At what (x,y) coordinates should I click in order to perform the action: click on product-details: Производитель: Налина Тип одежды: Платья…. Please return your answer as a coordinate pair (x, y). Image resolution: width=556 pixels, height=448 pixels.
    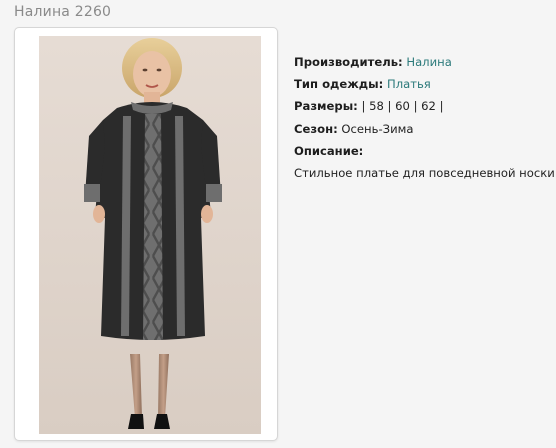
    Looking at the image, I should click on (425, 117).